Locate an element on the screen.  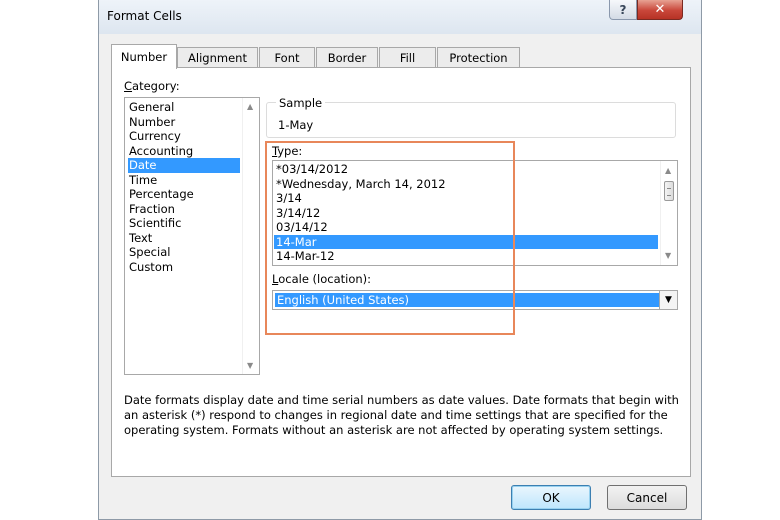
category-item-number: Number is located at coordinates (184, 122).